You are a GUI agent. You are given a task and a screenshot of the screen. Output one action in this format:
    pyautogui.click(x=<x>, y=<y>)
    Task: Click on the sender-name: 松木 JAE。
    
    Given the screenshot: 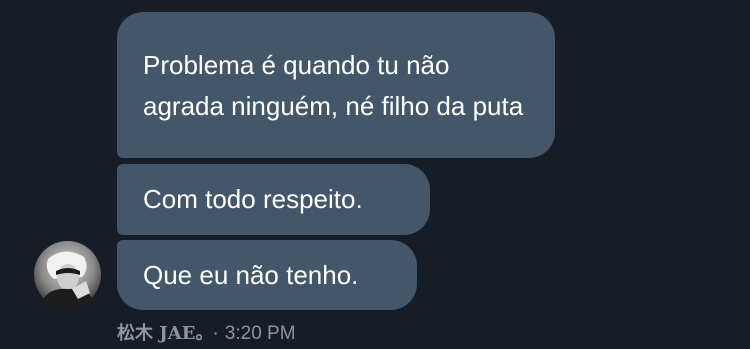 What is the action you would take?
    pyautogui.click(x=160, y=333)
    